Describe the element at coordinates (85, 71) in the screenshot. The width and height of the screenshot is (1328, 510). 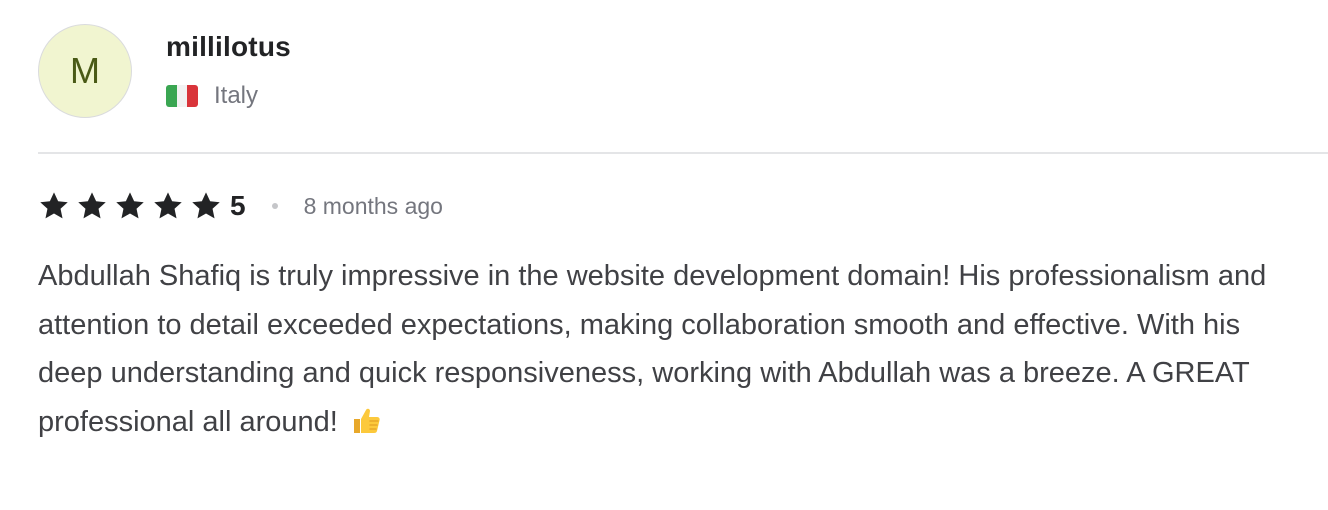
I see `avatar: M` at that location.